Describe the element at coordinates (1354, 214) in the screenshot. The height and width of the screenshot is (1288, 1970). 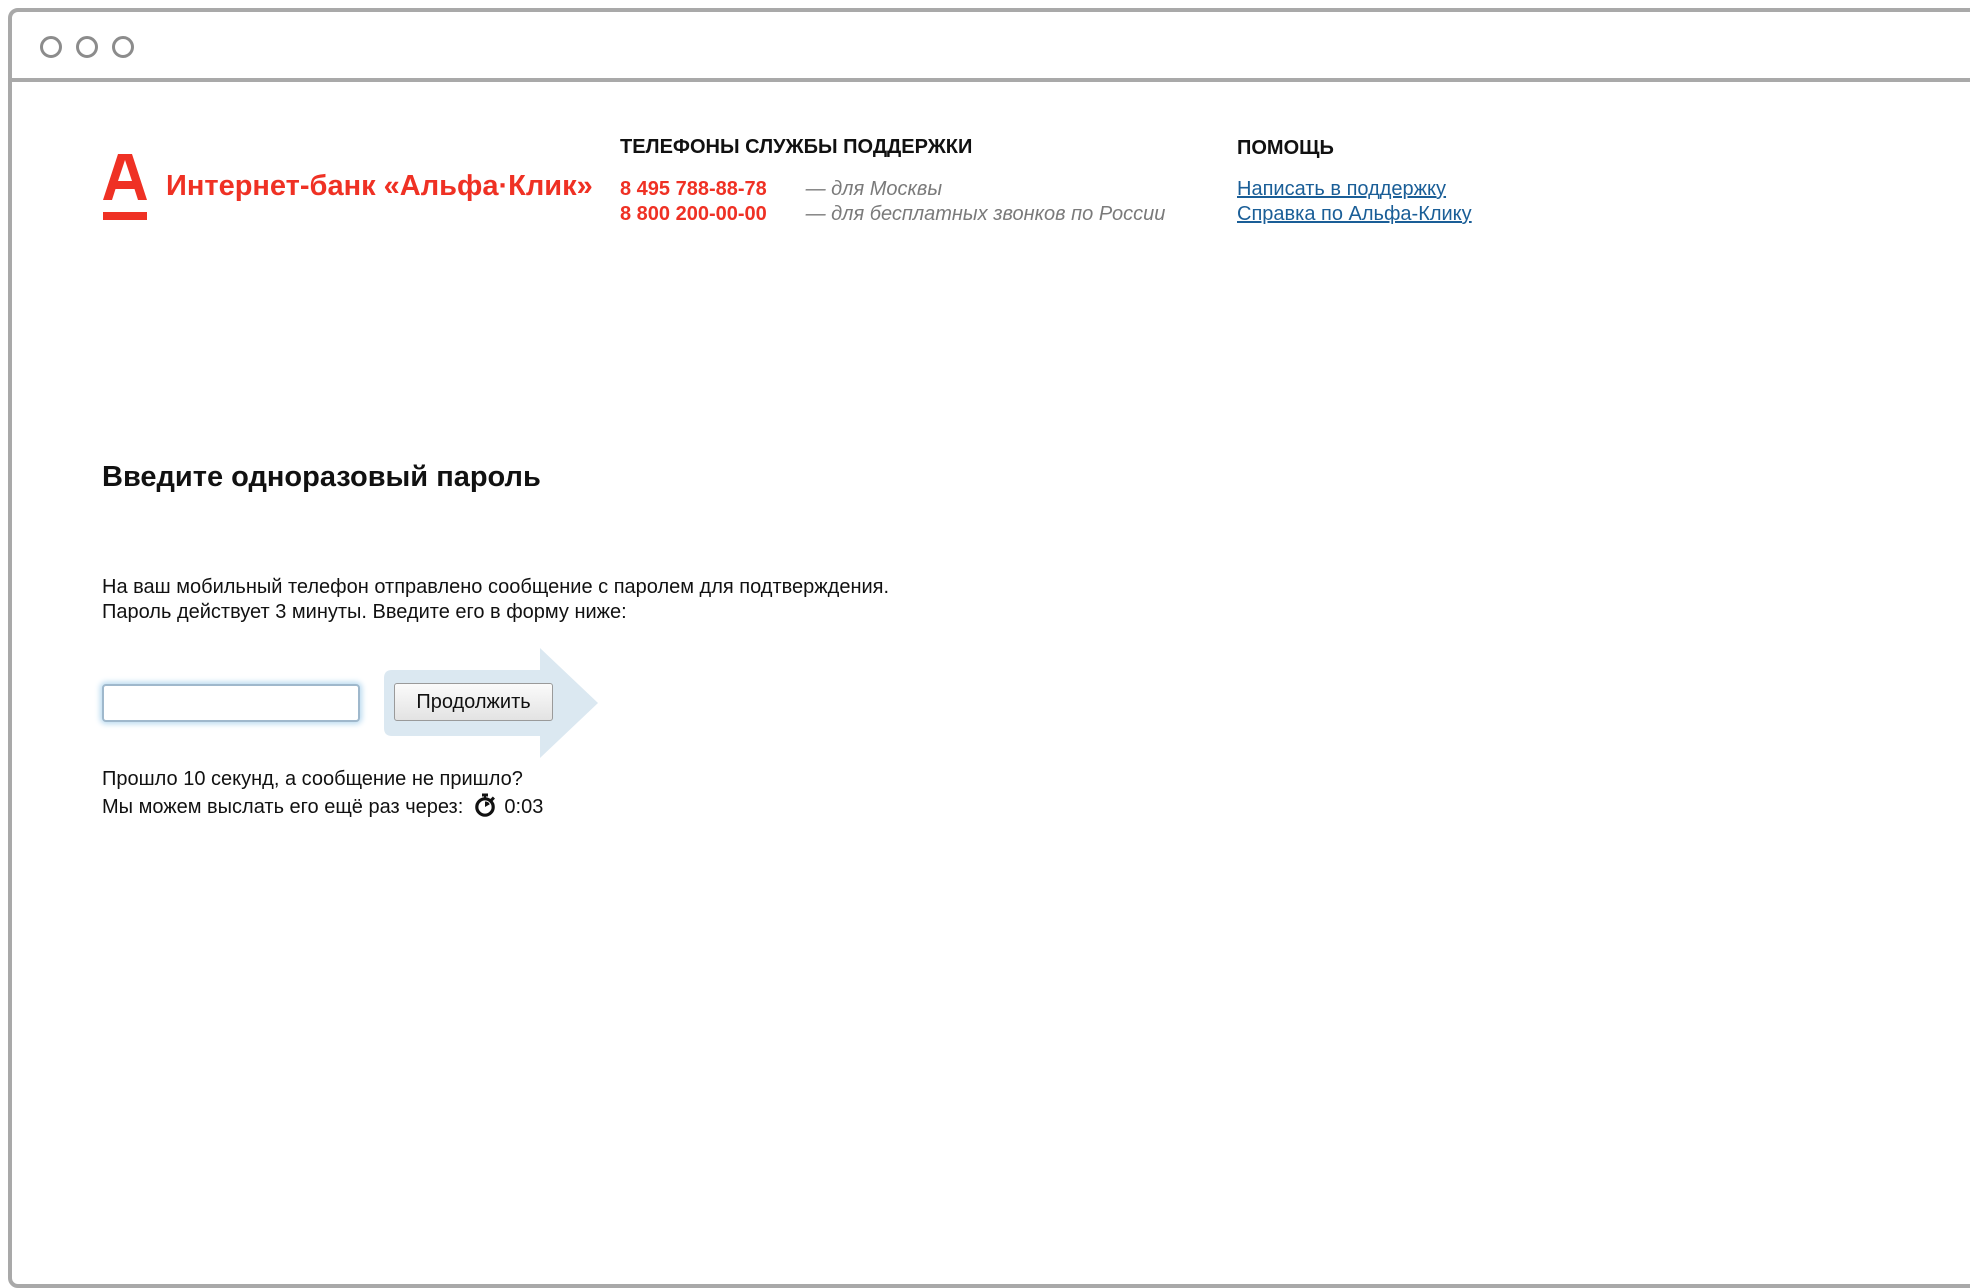
I see `help-reference-link: Справка по Альфа-Клику` at that location.